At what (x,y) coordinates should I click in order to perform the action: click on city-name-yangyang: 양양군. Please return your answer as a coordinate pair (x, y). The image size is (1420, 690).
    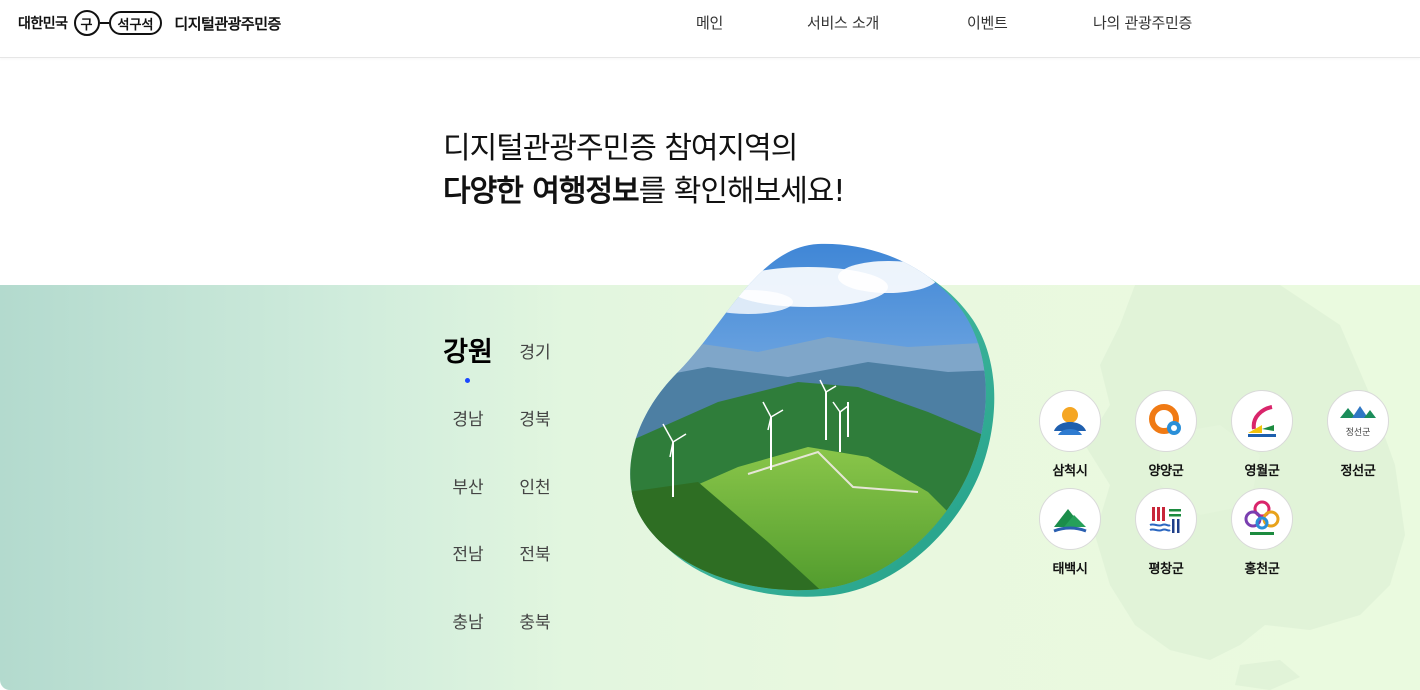
    Looking at the image, I should click on (1166, 471).